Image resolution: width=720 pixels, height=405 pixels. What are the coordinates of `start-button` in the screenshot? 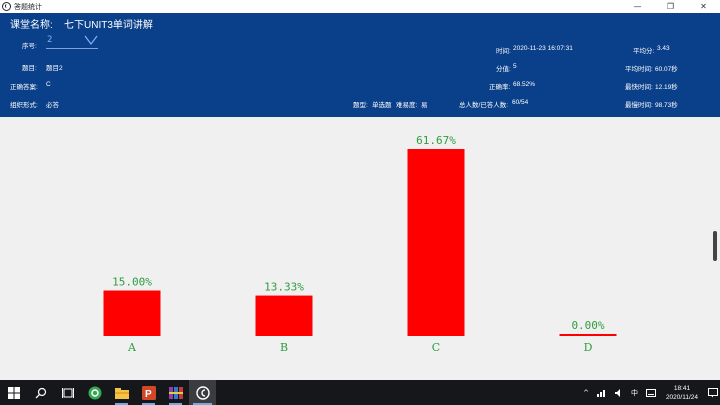 It's located at (13, 392).